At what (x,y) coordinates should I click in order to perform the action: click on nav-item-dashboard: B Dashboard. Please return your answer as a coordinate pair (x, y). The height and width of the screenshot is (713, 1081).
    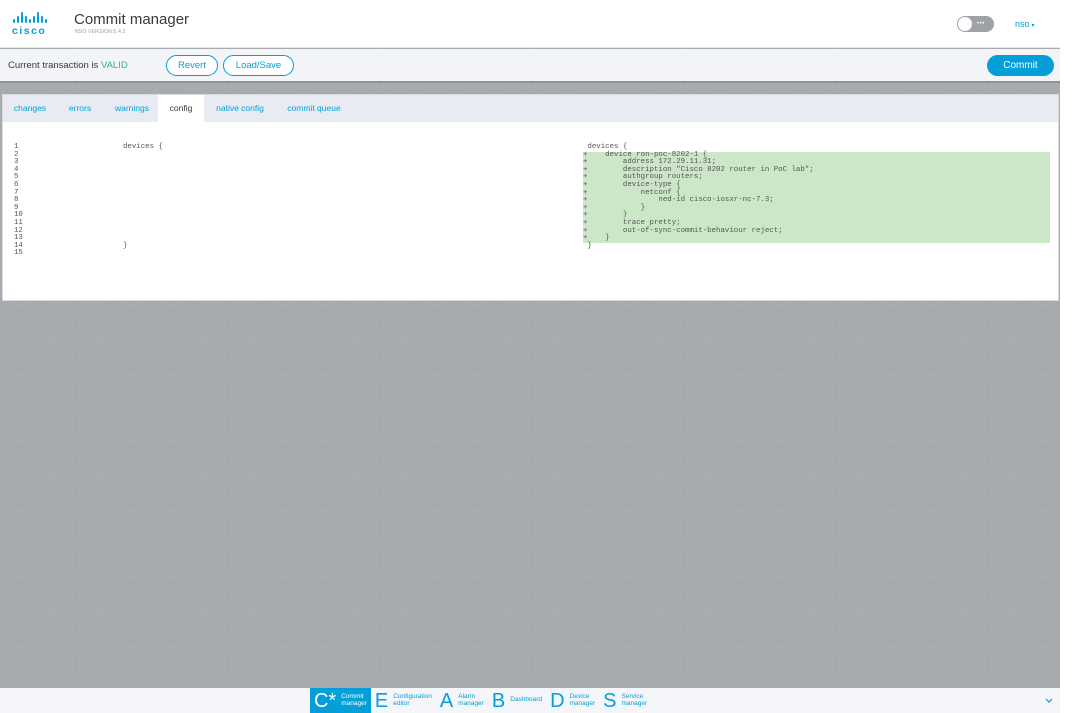
    Looking at the image, I should click on (517, 700).